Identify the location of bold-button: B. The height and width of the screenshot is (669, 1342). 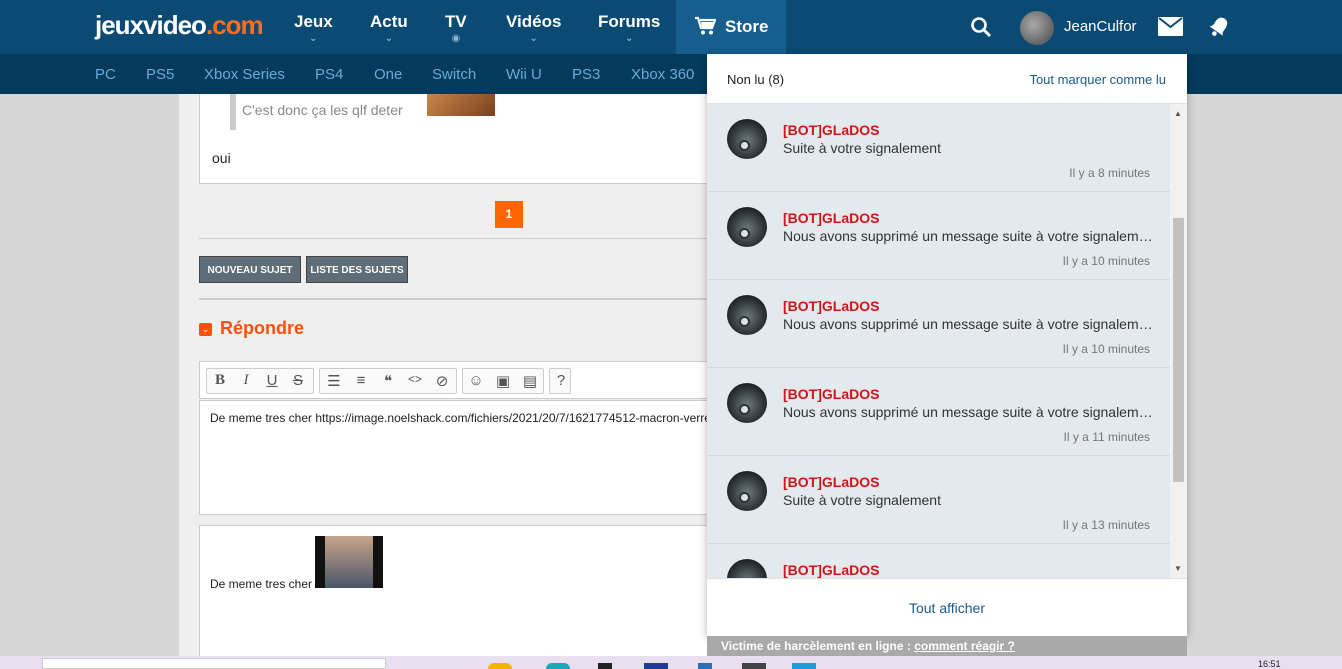
(220, 380).